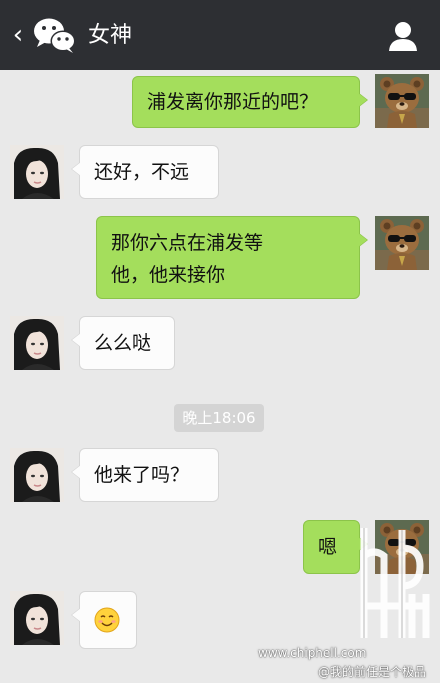 The height and width of the screenshot is (683, 440). I want to click on message-bubble-incoming: 他来了吗？, so click(145, 475).